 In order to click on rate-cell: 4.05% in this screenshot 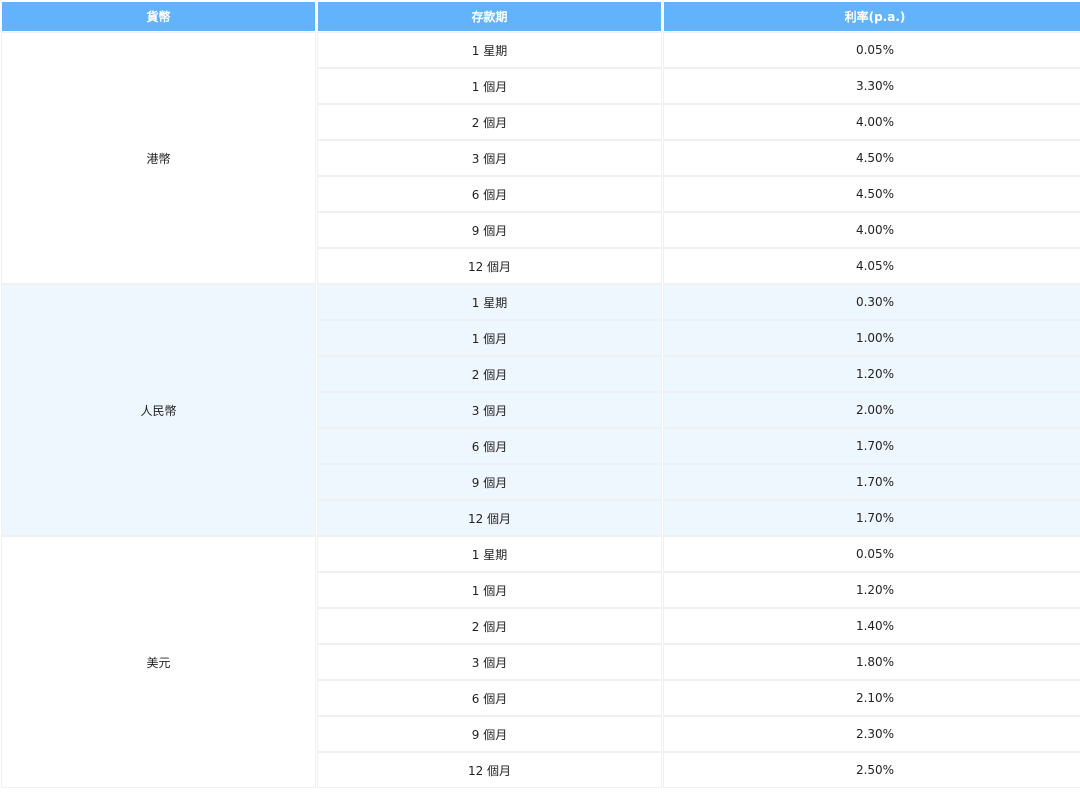, I will do `click(872, 266)`.